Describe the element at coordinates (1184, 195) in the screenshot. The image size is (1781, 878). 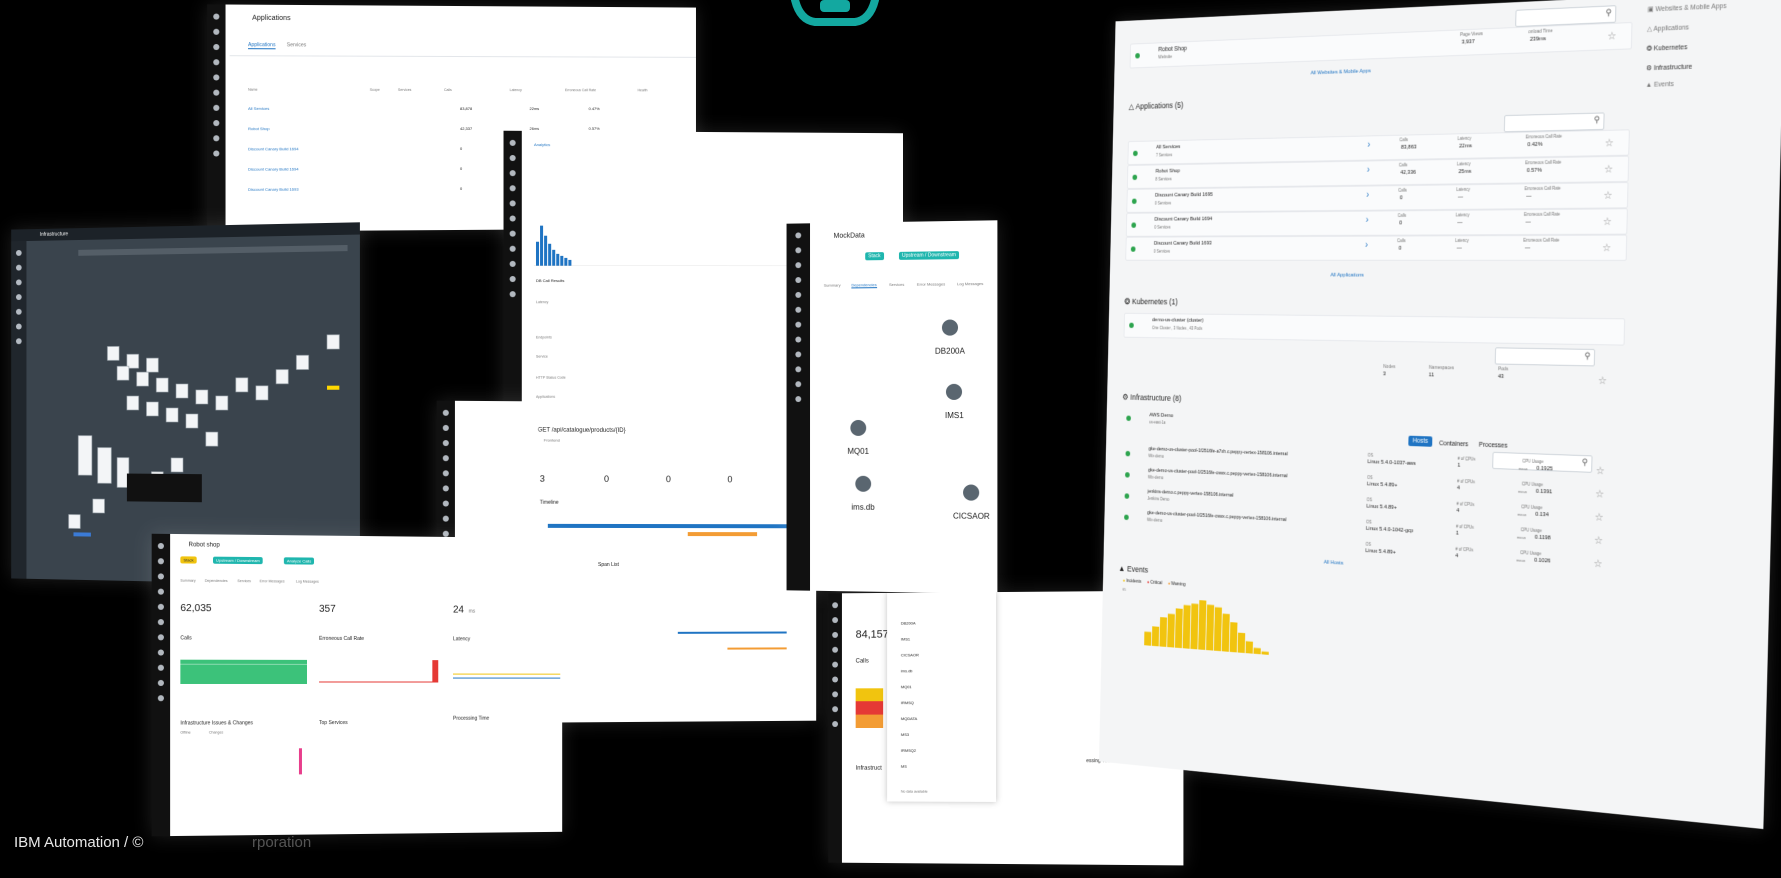
I see `app-name: Discount Canary Build 1695` at that location.